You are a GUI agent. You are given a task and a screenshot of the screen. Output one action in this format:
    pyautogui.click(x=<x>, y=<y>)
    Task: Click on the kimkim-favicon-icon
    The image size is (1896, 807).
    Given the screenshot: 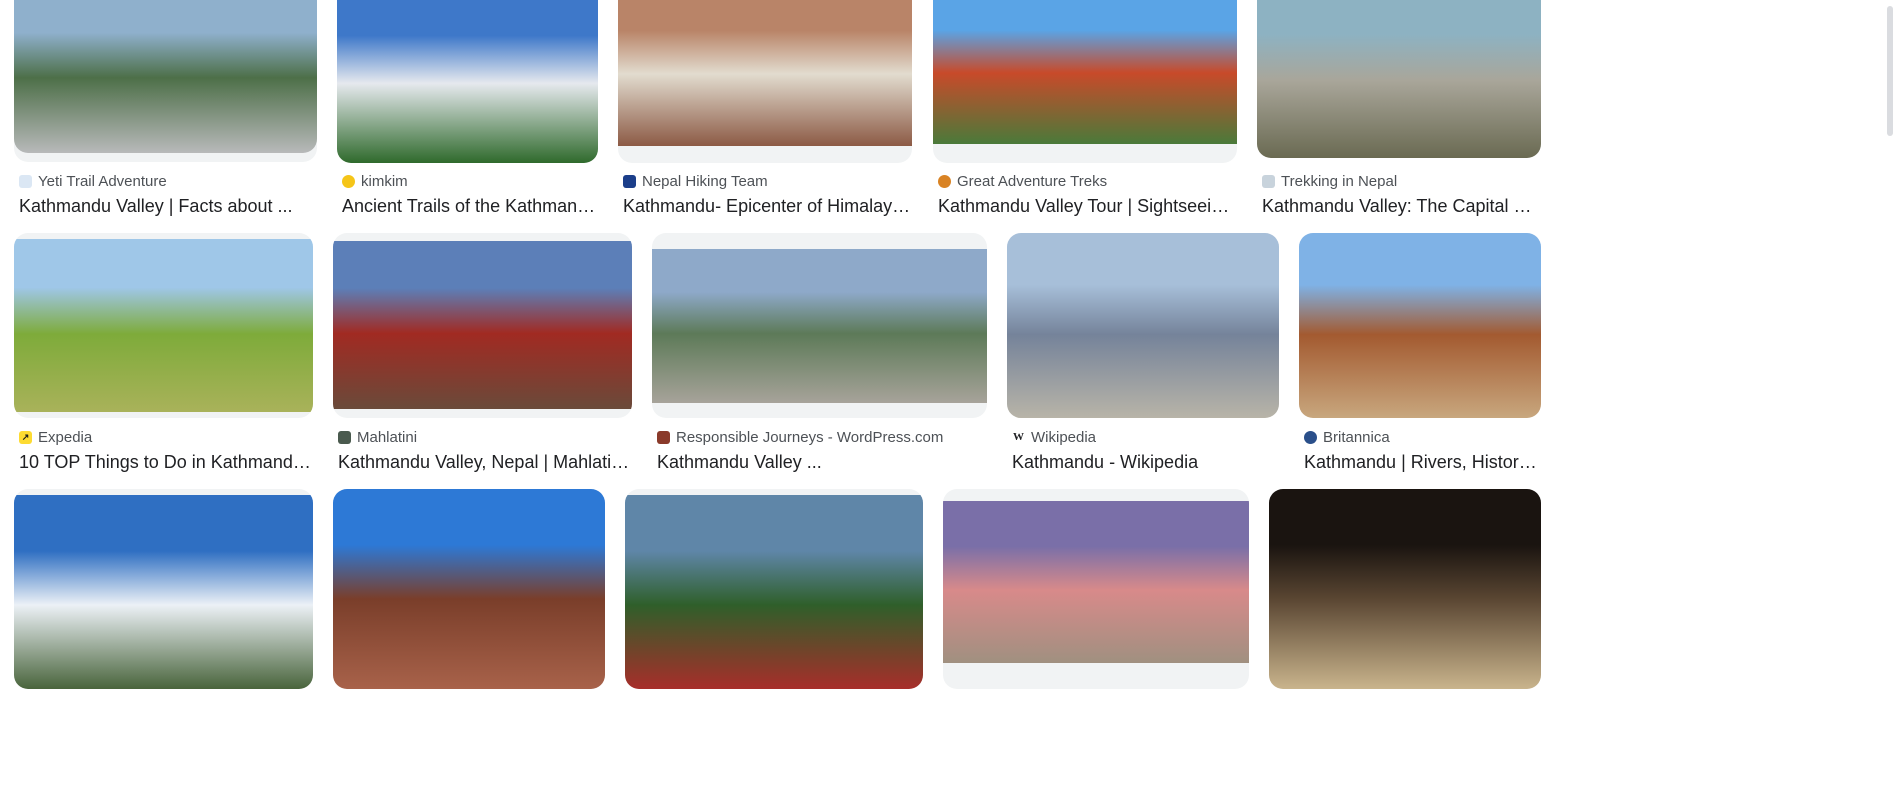 What is the action you would take?
    pyautogui.click(x=348, y=181)
    